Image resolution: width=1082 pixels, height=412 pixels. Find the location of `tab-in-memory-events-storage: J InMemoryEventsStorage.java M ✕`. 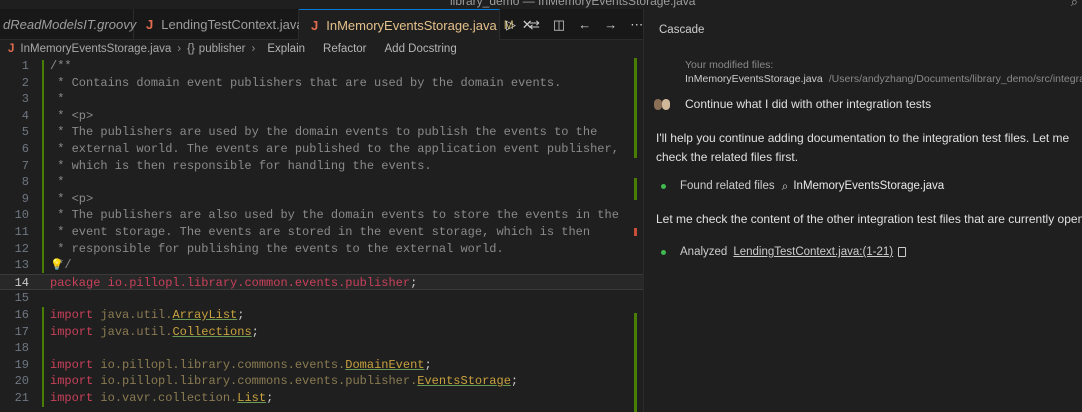

tab-in-memory-events-storage: J InMemoryEventsStorage.java M ✕ is located at coordinates (416, 24).